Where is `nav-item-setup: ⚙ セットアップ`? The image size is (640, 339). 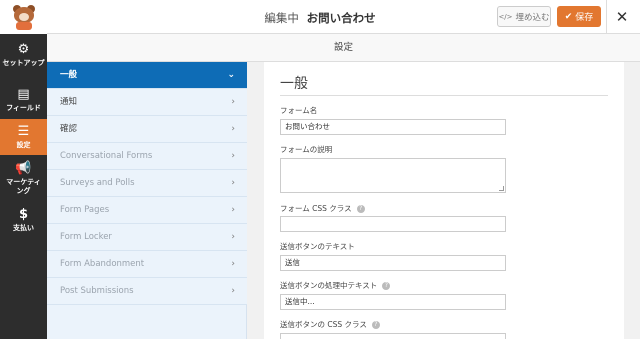 nav-item-setup: ⚙ セットアップ is located at coordinates (23, 59).